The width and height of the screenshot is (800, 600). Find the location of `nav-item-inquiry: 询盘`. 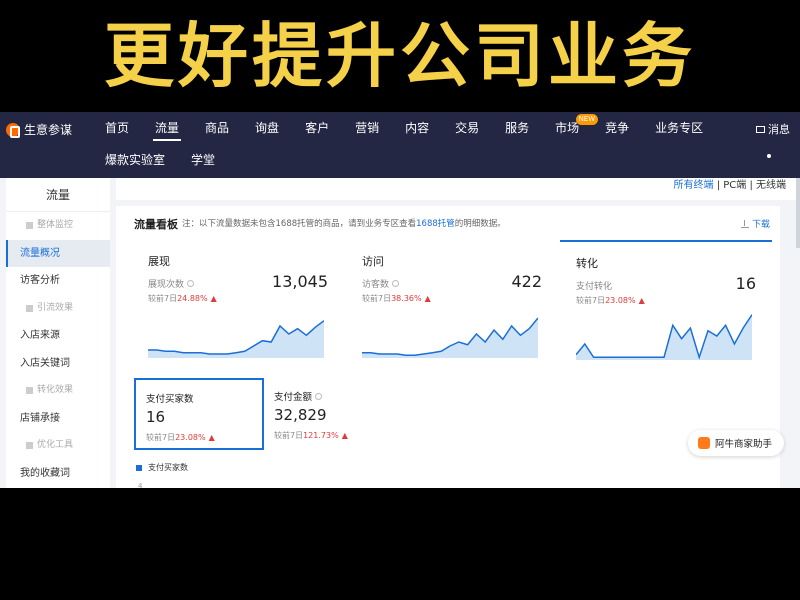

nav-item-inquiry: 询盘 is located at coordinates (267, 128).